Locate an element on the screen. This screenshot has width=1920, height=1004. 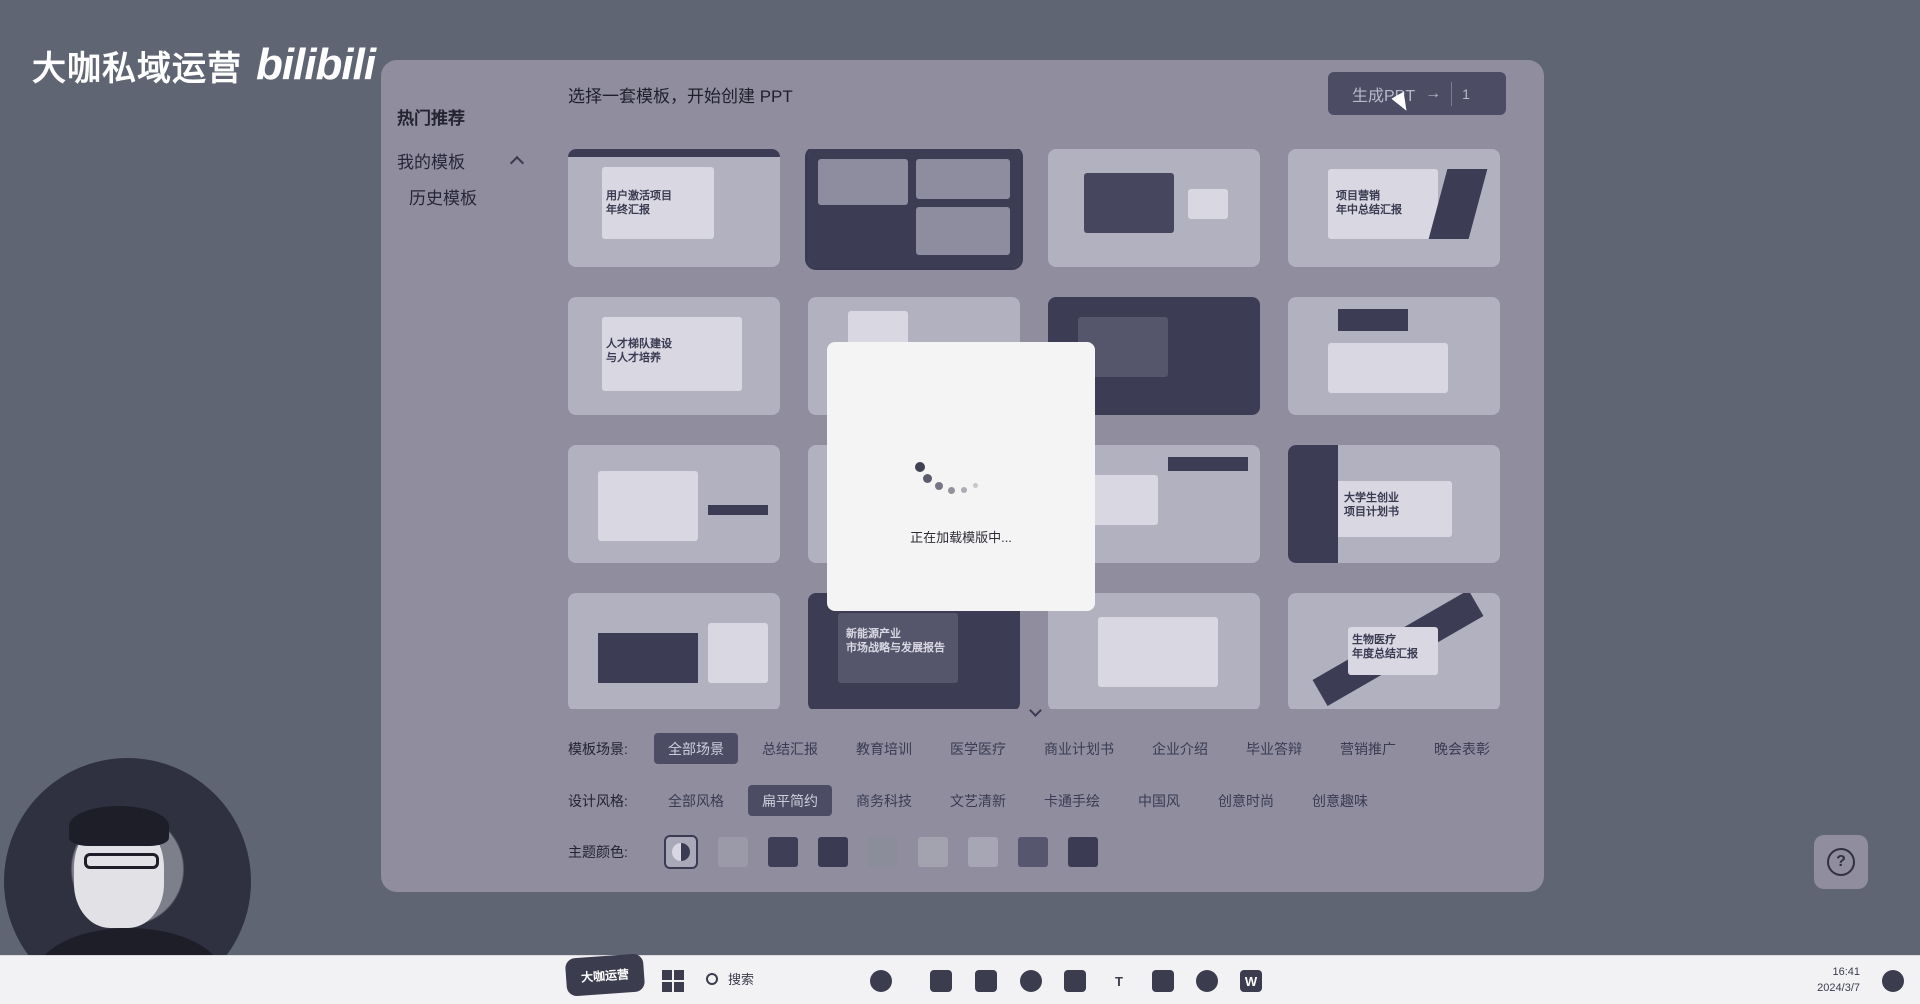
style-chip-all: 全部风格 is located at coordinates (696, 800).